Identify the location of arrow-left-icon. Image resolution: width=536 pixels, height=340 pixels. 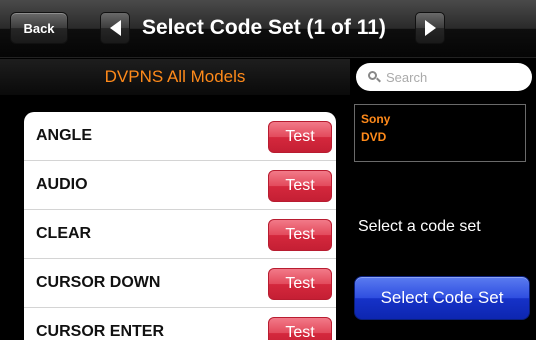
(115, 28).